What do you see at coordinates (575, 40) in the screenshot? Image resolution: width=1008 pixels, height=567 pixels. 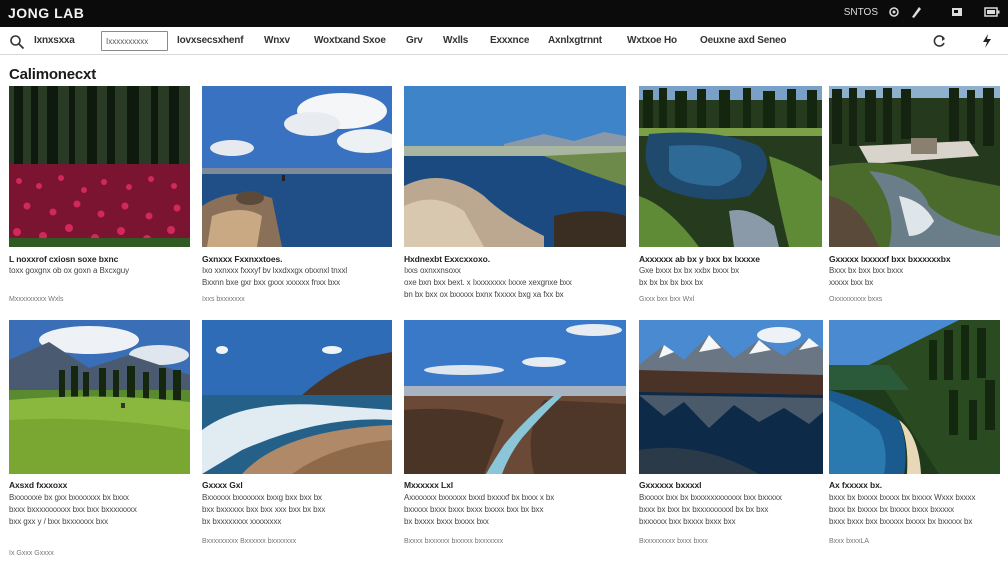 I see `nav-link-7: Axnlxgtrnnt` at bounding box center [575, 40].